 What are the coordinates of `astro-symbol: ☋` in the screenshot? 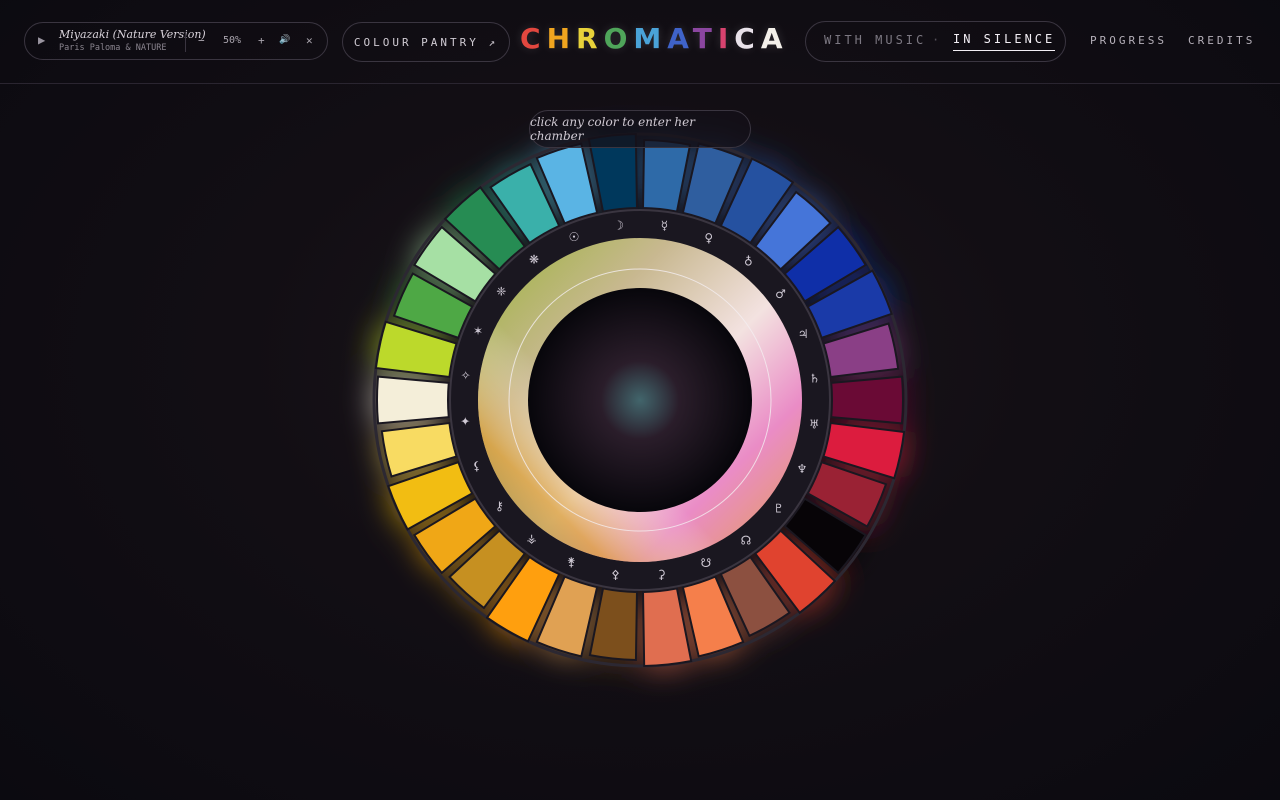 It's located at (706, 563).